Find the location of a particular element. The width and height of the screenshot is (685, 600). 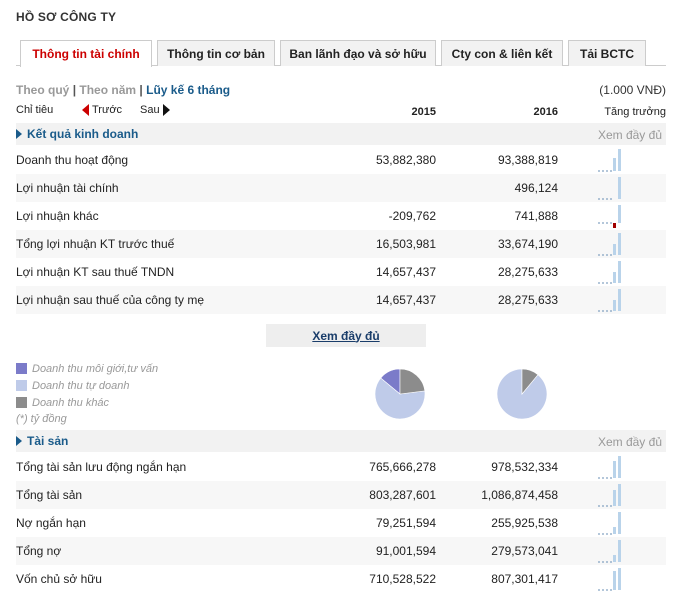

legend-item: Doanh thu tự doanh is located at coordinates (87, 385).